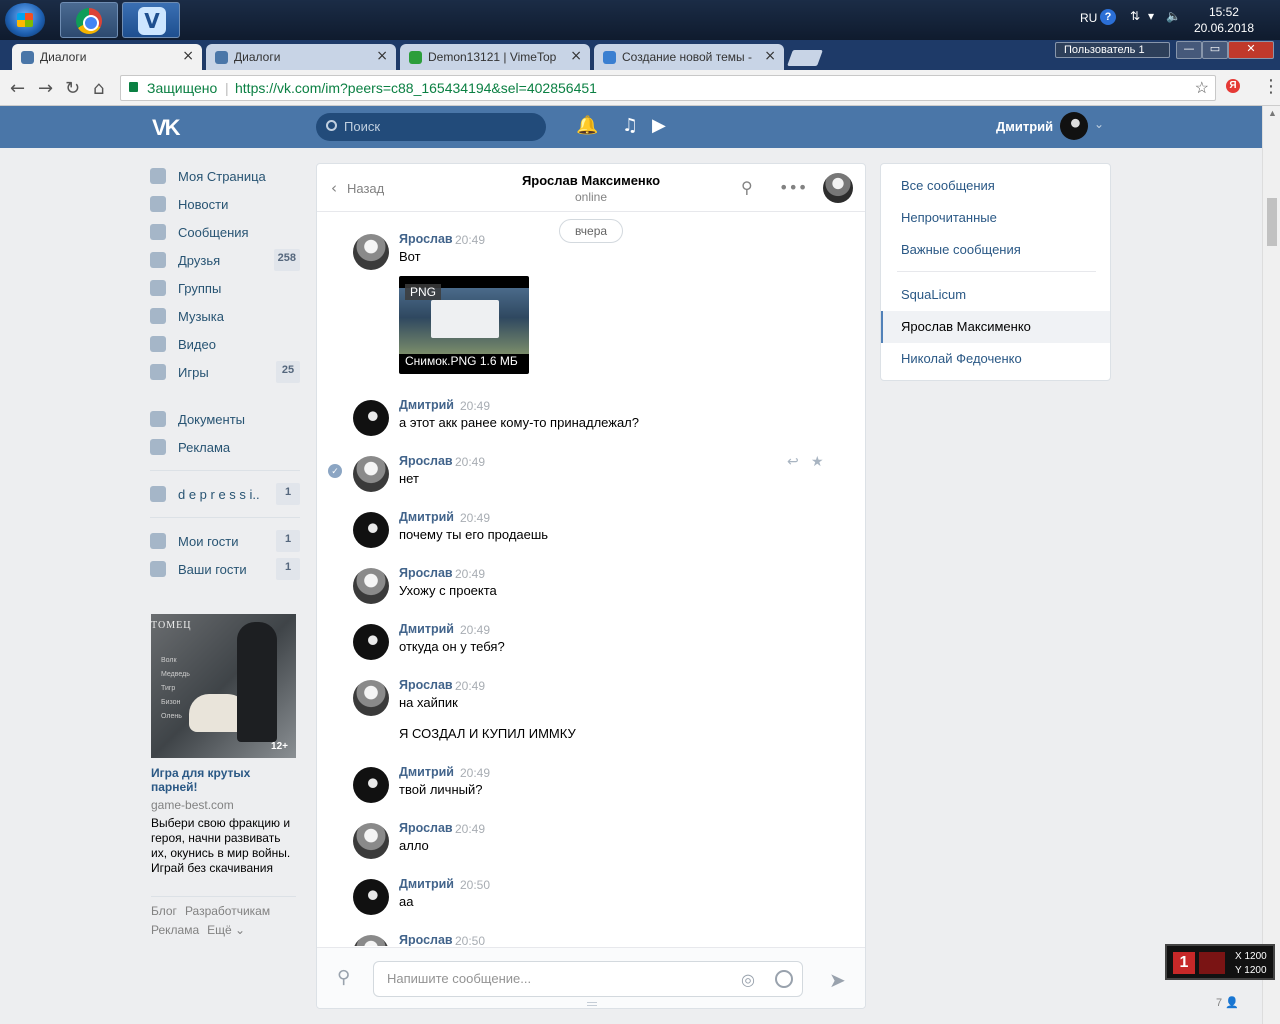  Describe the element at coordinates (225, 344) in the screenshot. I see `nav-video: Видео` at that location.